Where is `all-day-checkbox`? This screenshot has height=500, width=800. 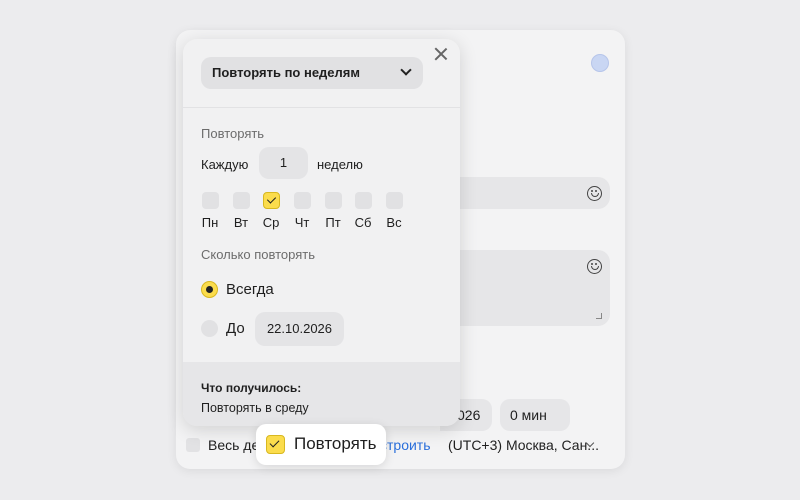
all-day-checkbox is located at coordinates (193, 445).